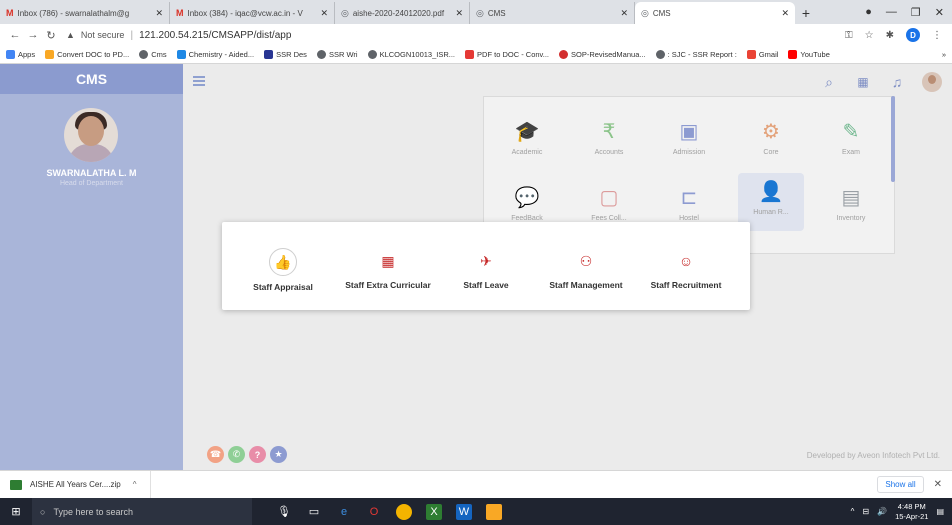  I want to click on close-window-icon: ✕, so click(939, 12).